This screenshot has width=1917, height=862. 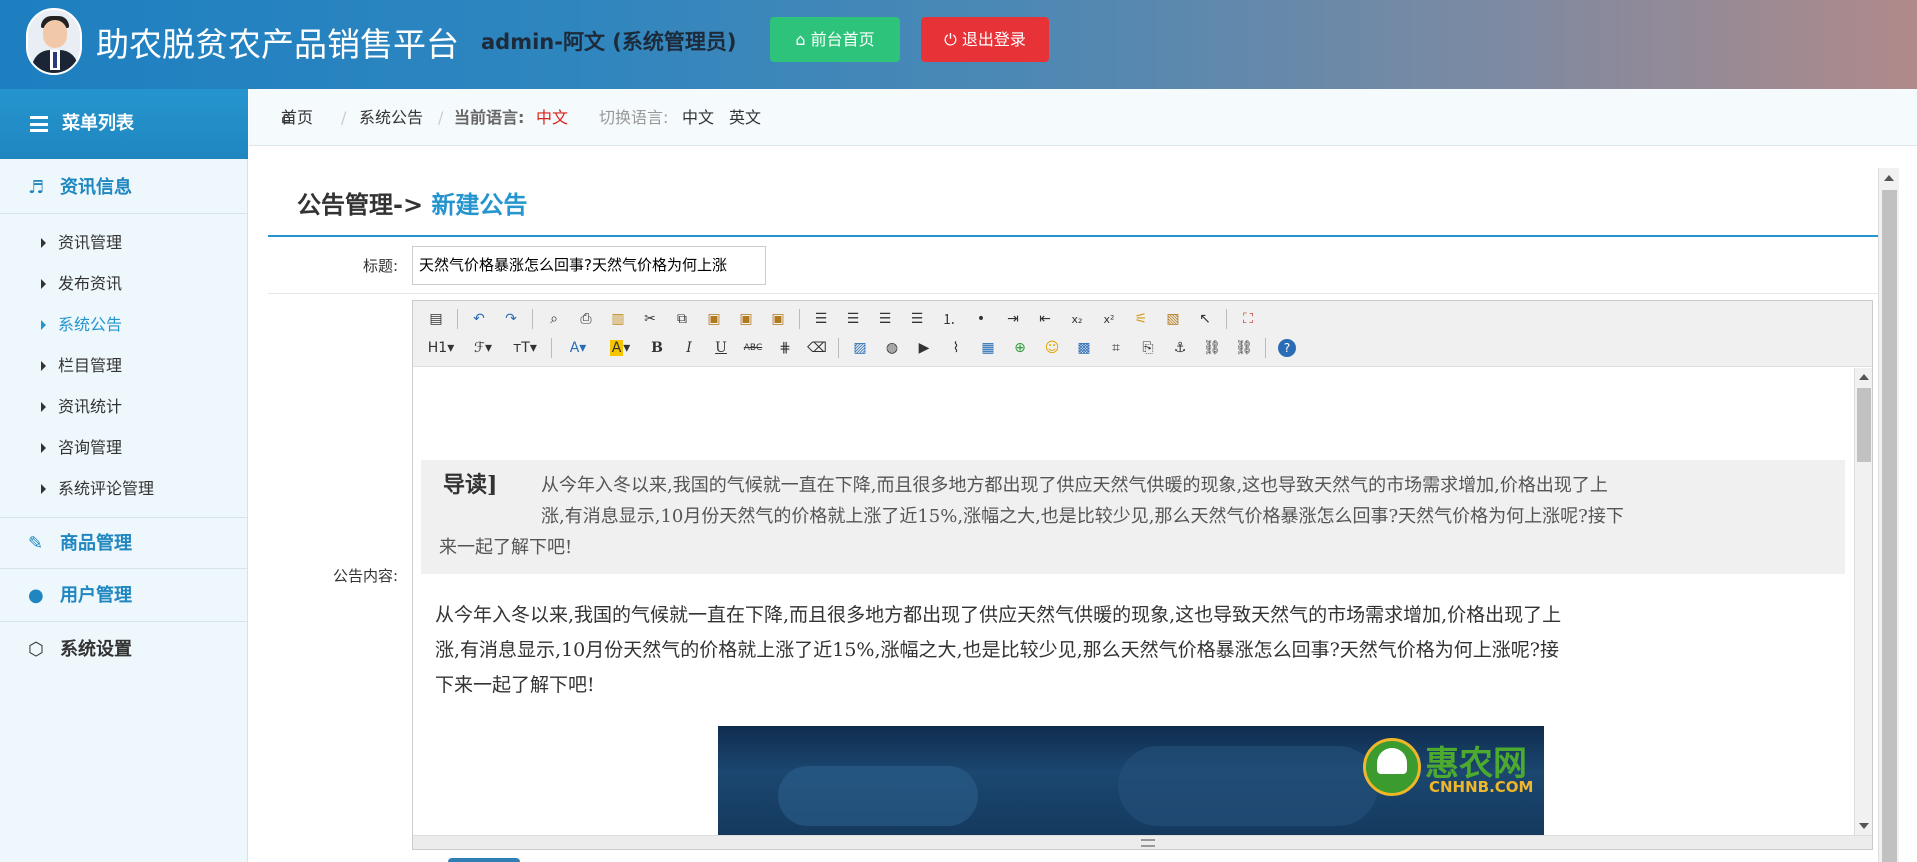 I want to click on sidebar-section-goods: ✎ 商品管理, so click(x=124, y=543).